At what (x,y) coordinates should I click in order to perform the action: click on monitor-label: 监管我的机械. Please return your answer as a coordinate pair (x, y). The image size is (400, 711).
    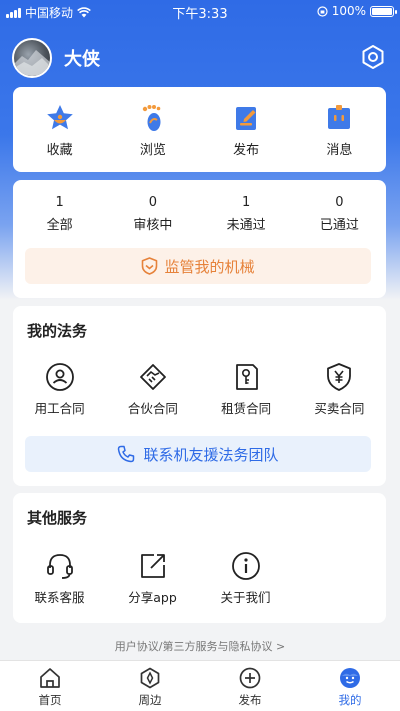
    Looking at the image, I should click on (209, 266).